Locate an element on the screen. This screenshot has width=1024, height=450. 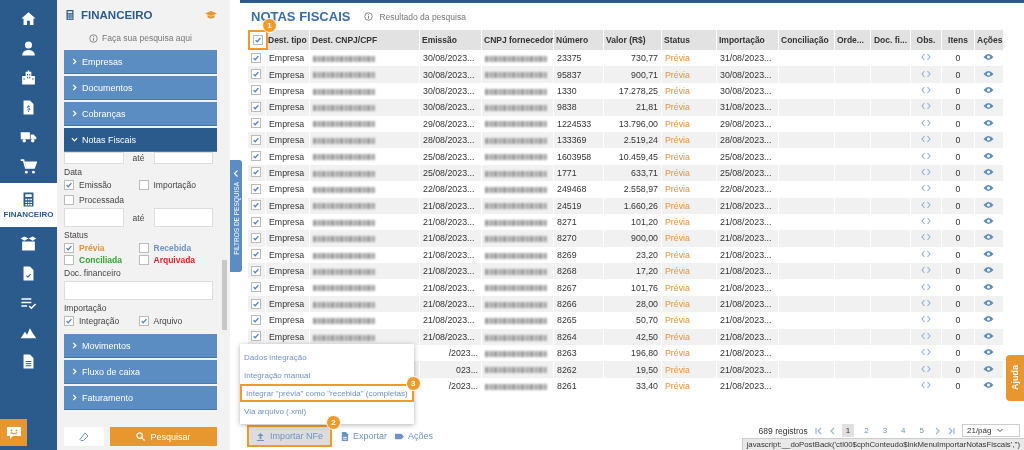
search-button: Pesquisar is located at coordinates (163, 436).